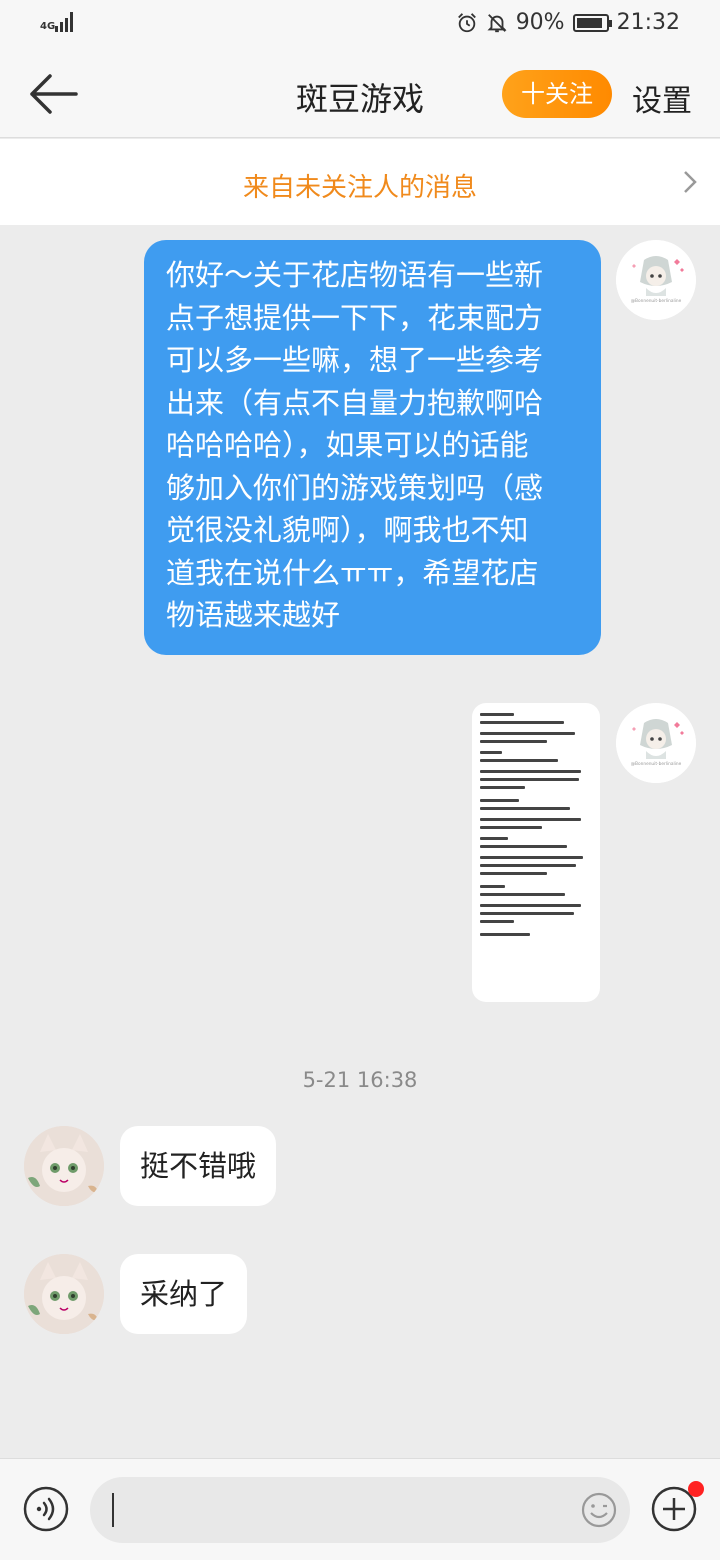 The height and width of the screenshot is (1560, 720). Describe the element at coordinates (355, 360) in the screenshot. I see `message-line: 可以多一些嘛，想了一些参考` at that location.